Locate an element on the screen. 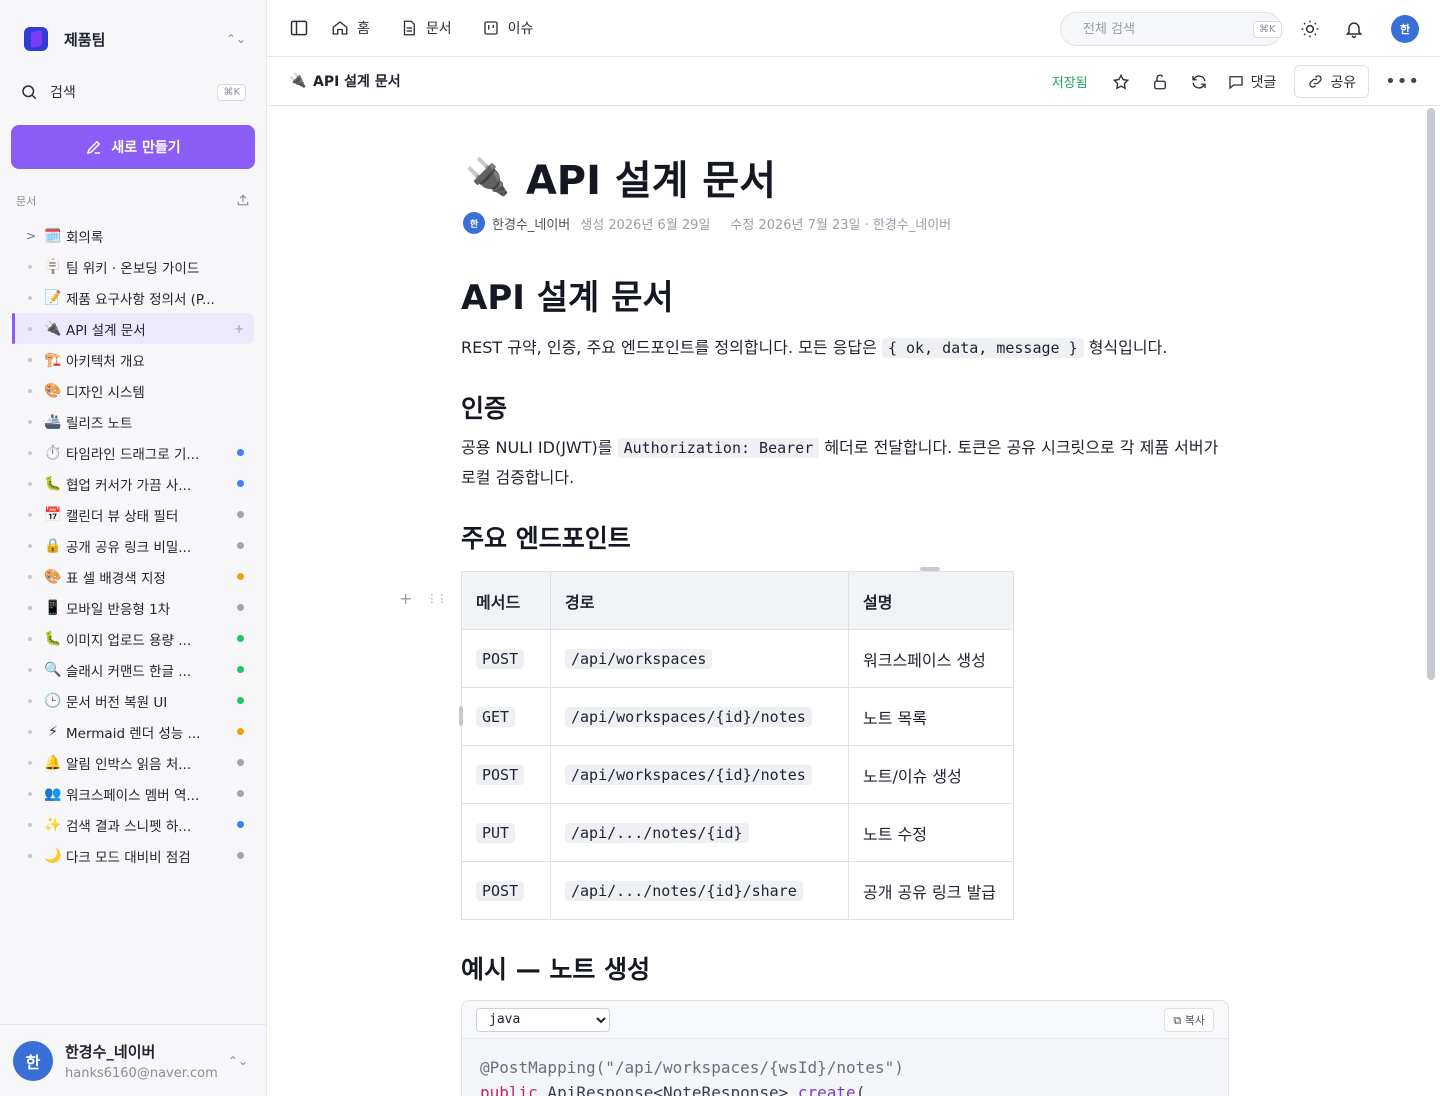  copy-code-button: ⧉ 복사 is located at coordinates (1189, 1019).